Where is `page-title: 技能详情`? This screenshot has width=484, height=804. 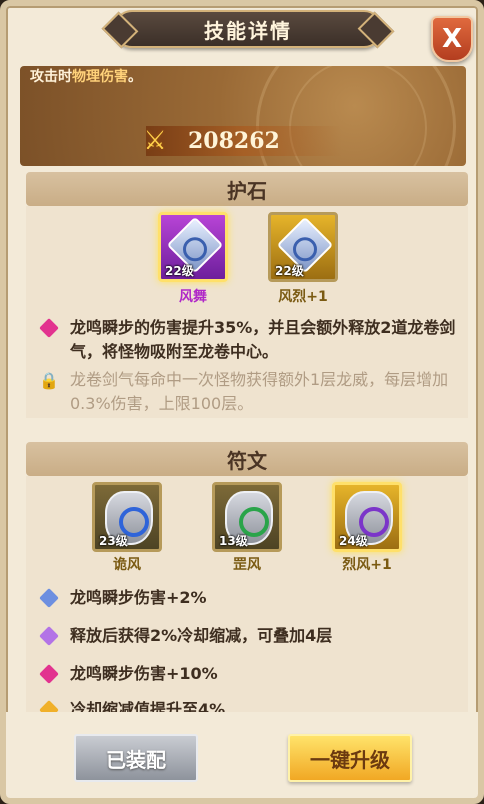
page-title: 技能详情 is located at coordinates (248, 30).